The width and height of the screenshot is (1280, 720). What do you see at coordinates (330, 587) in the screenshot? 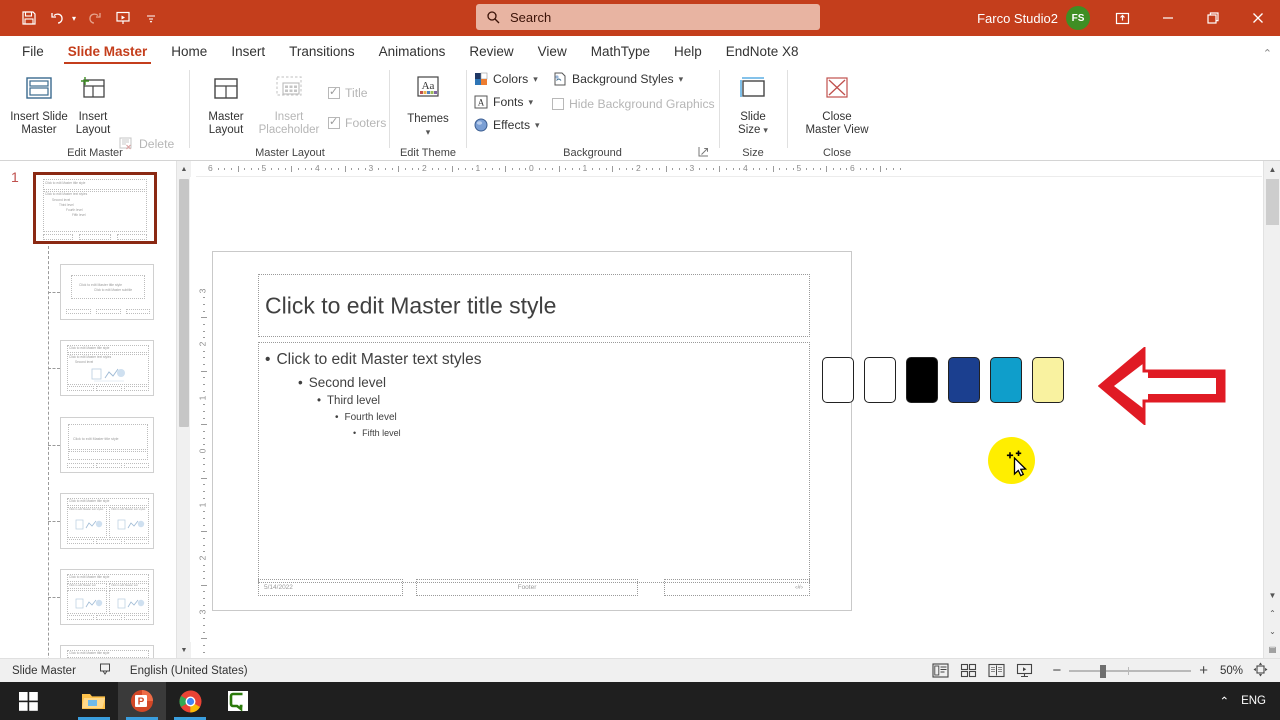
I see `date-placeholder: 5/14/2022` at bounding box center [330, 587].